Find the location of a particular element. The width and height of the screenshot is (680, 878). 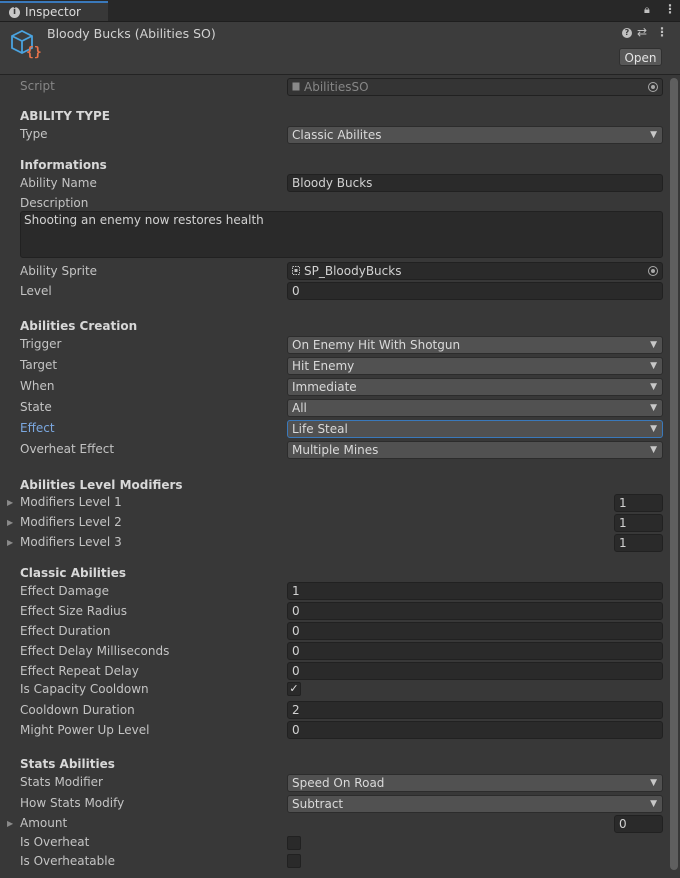

scrollbar-thumb is located at coordinates (674, 474).